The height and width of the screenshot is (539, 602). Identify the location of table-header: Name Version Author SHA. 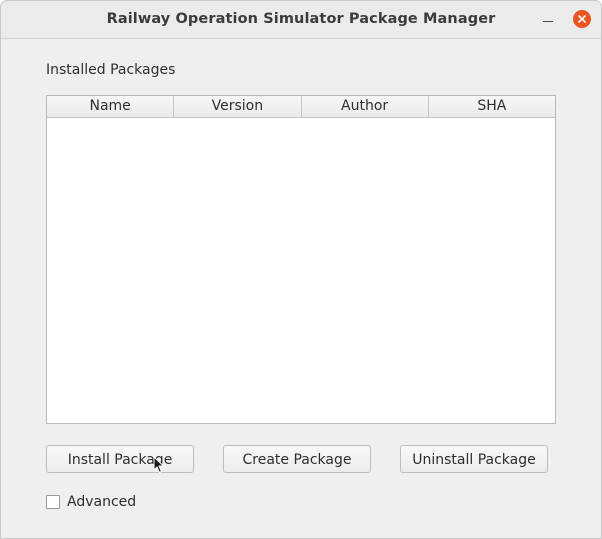
(301, 107).